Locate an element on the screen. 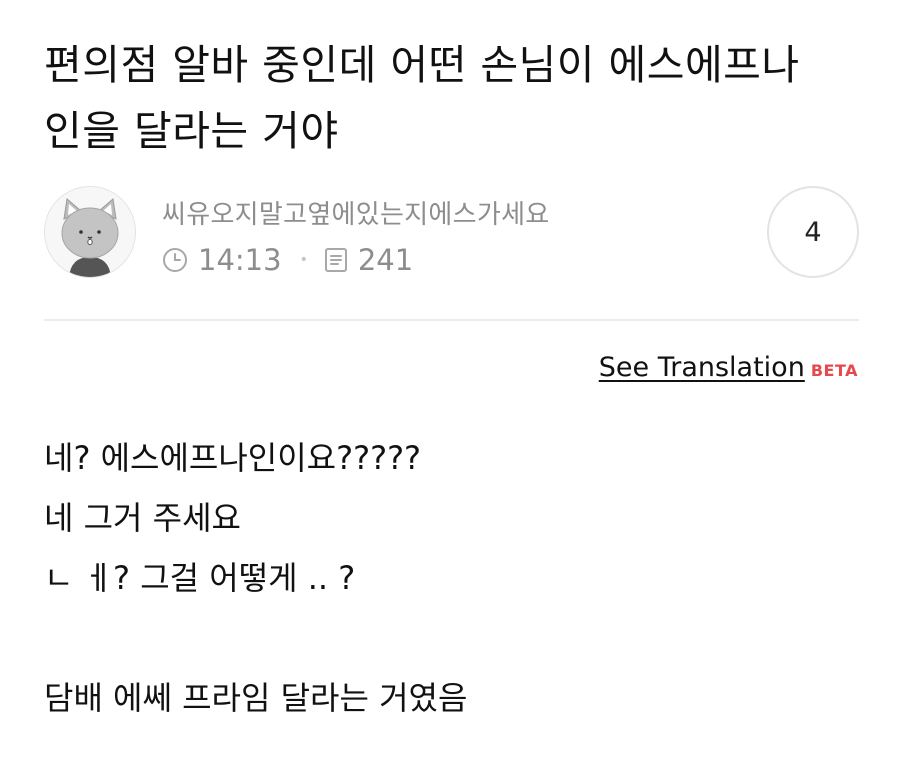  cat-avatar-icon is located at coordinates (90, 232).